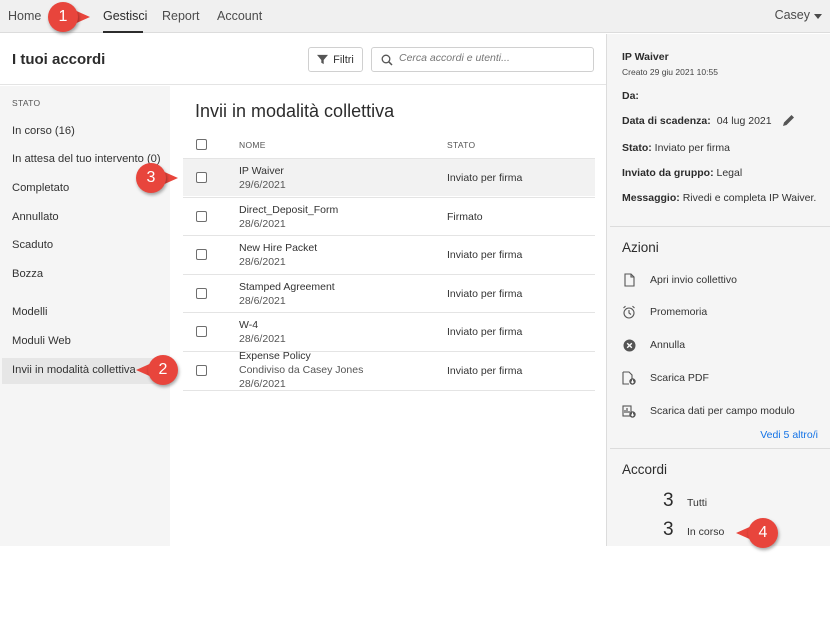 The width and height of the screenshot is (830, 638). Describe the element at coordinates (201, 144) in the screenshot. I see `select-all-checkbox` at that location.